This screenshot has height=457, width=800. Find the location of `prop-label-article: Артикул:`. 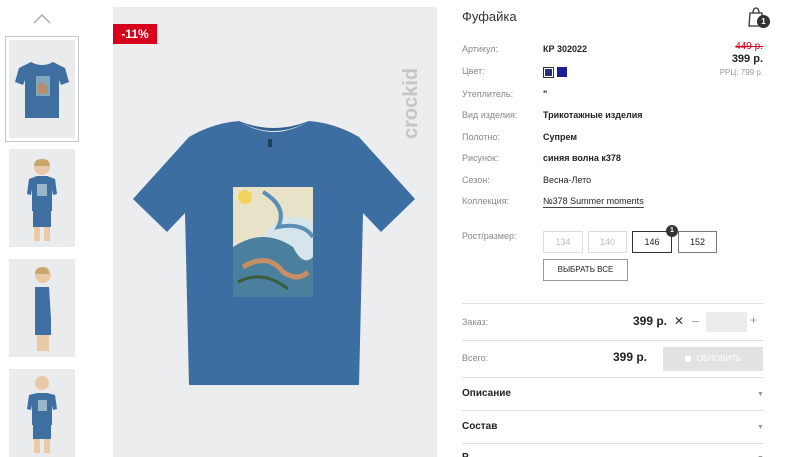

prop-label-article: Артикул: is located at coordinates (480, 49).